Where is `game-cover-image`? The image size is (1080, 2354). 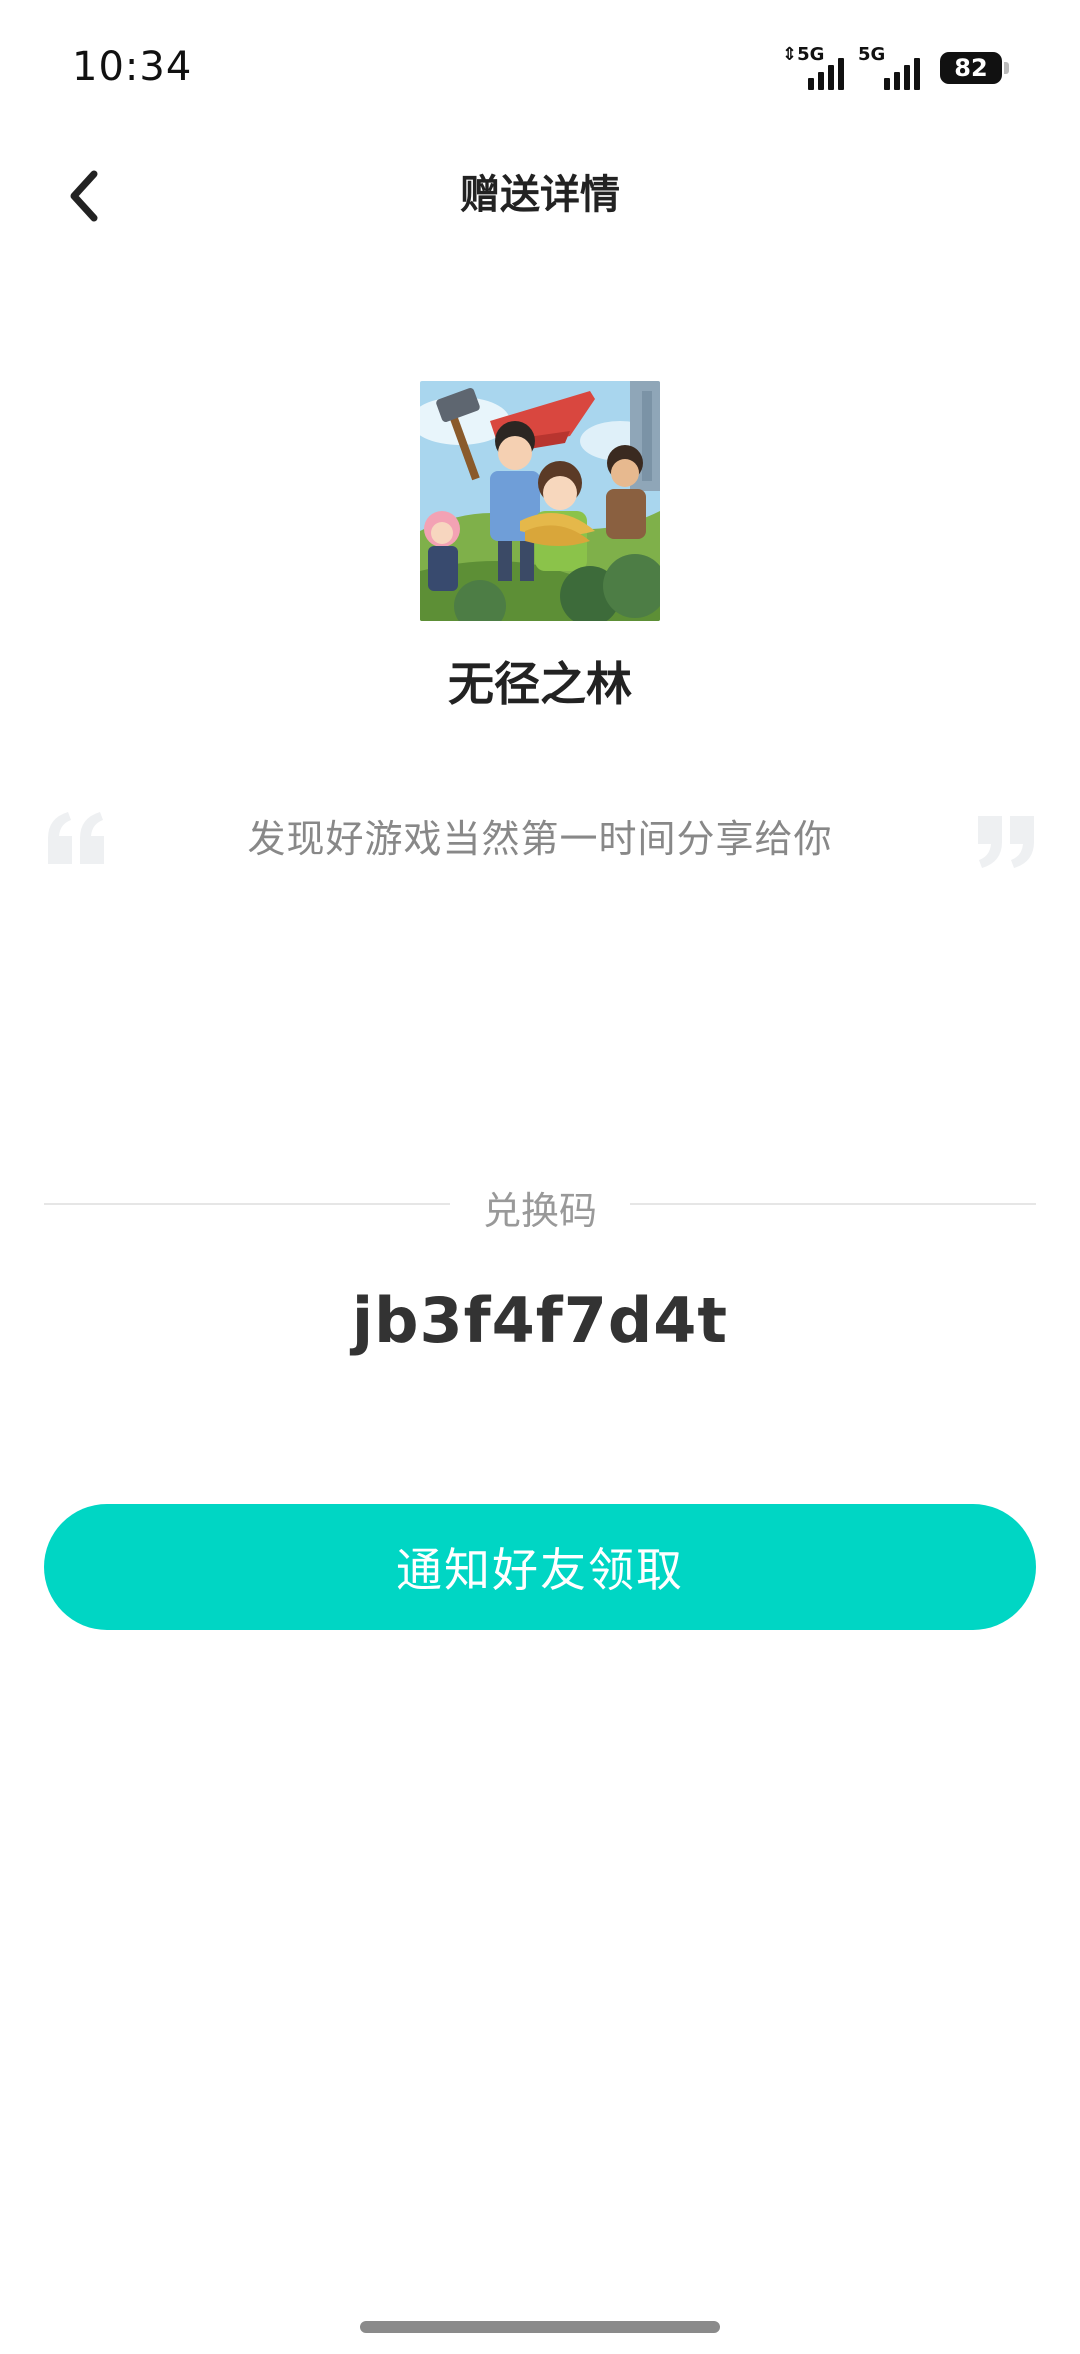 game-cover-image is located at coordinates (540, 501).